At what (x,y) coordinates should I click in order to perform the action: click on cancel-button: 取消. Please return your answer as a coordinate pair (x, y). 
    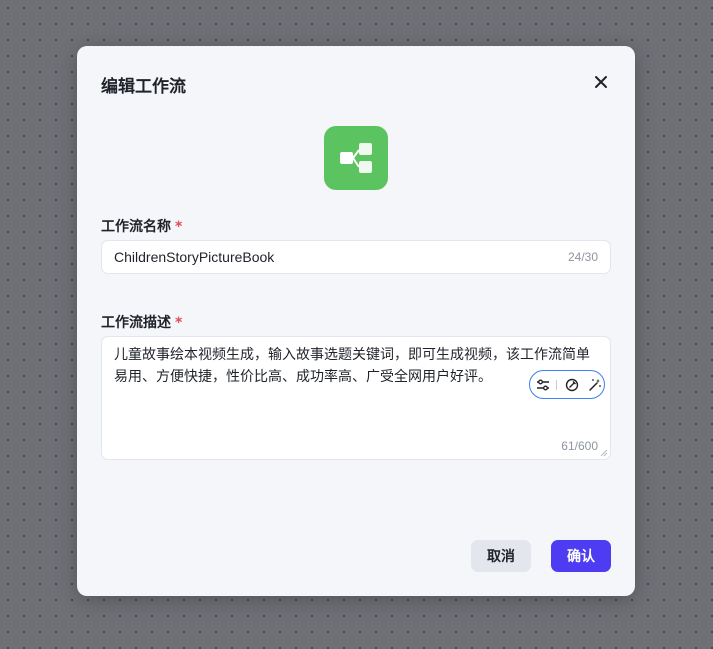
    Looking at the image, I should click on (501, 556).